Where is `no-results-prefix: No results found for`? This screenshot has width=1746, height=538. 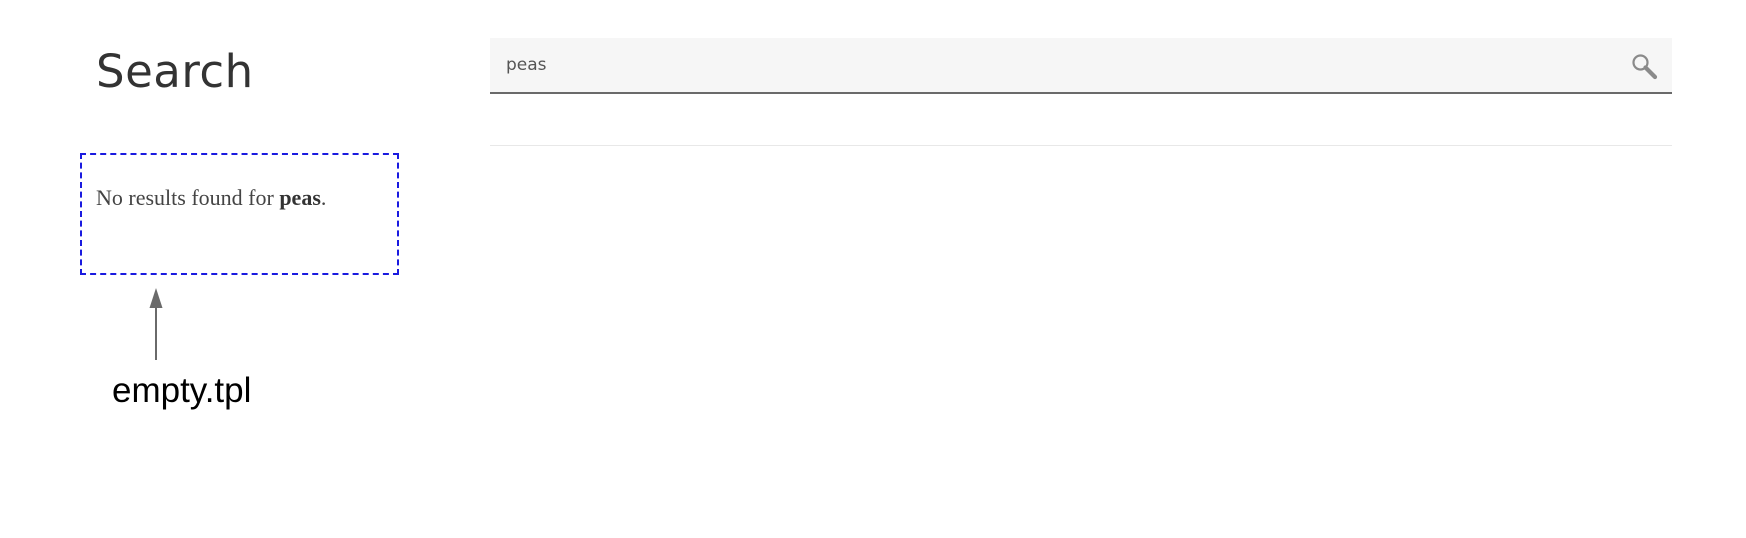
no-results-prefix: No results found for is located at coordinates (188, 197).